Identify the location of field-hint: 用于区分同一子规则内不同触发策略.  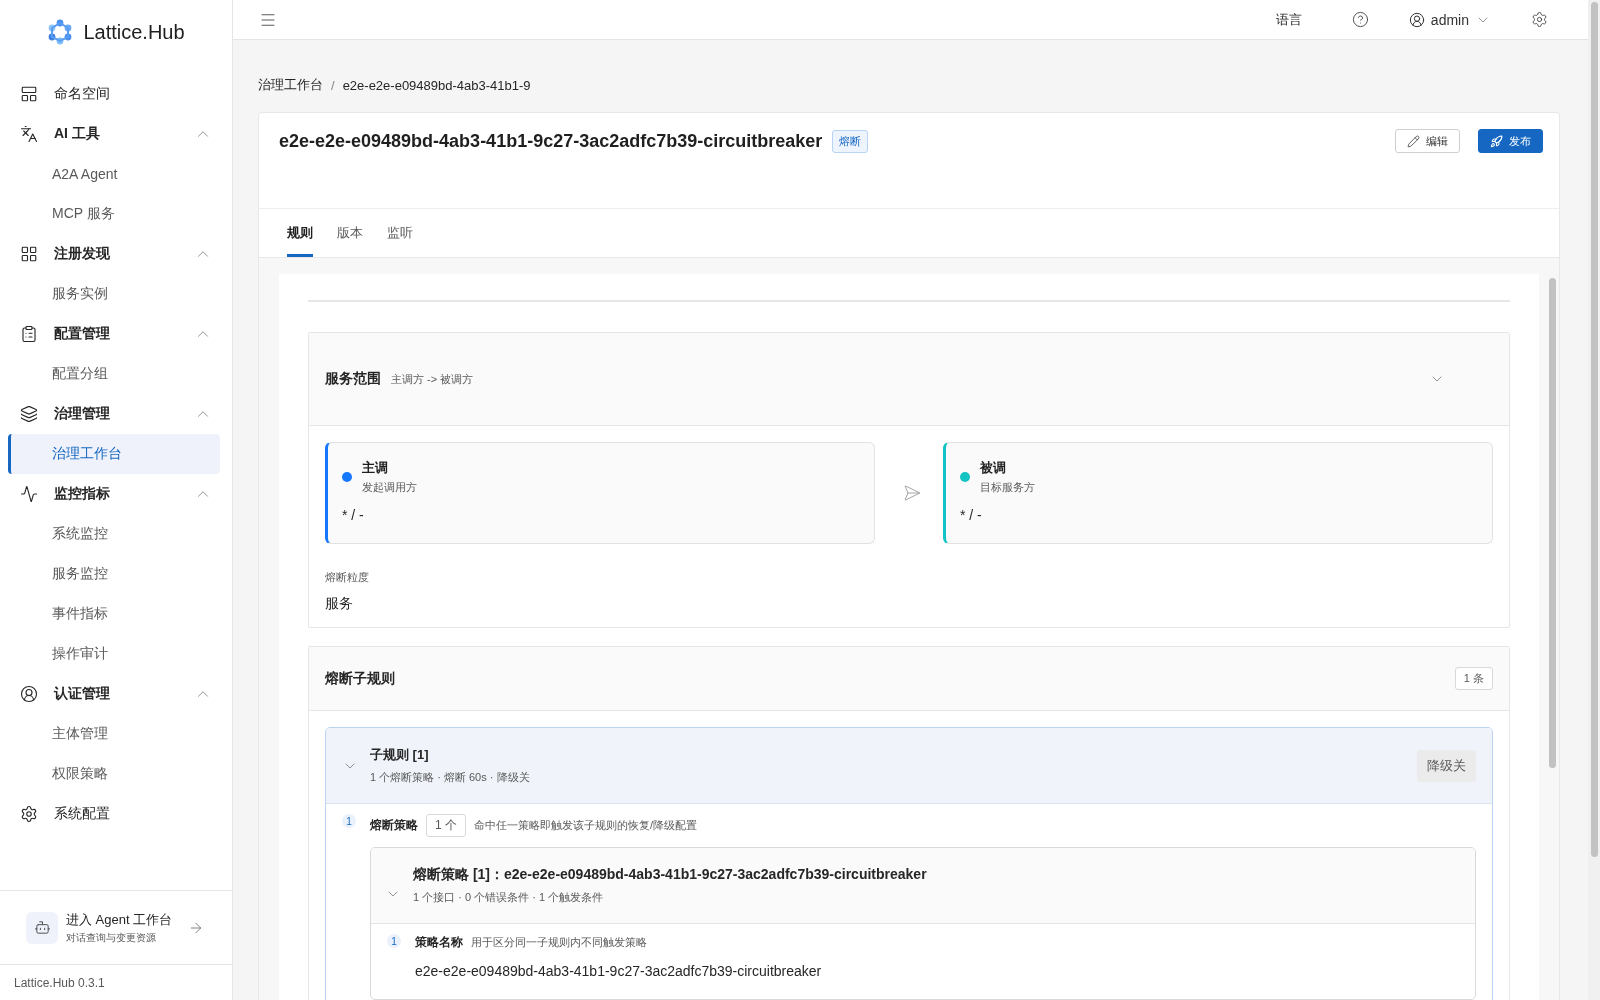
(559, 942).